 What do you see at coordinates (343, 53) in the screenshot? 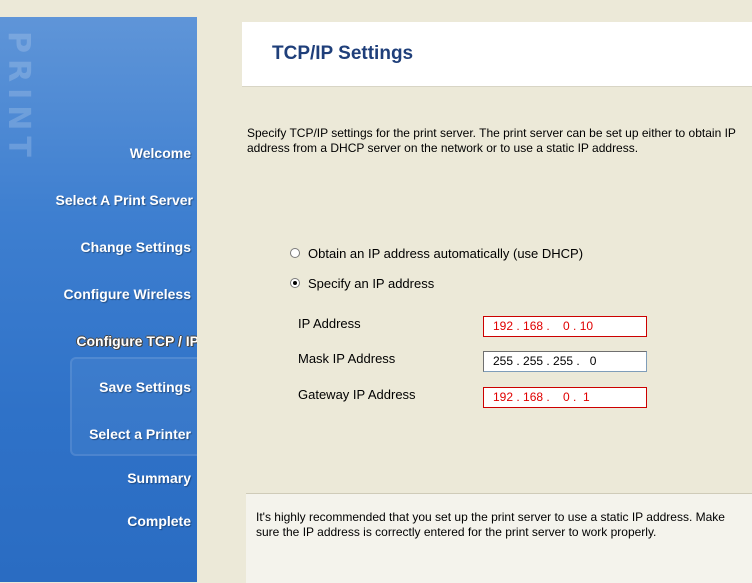
I see `page-title: TCP/IP Settings` at bounding box center [343, 53].